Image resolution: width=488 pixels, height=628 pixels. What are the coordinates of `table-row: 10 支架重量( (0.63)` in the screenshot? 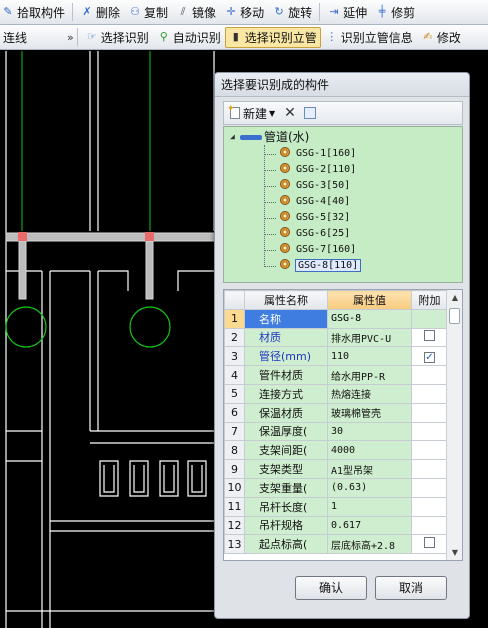 It's located at (336, 487).